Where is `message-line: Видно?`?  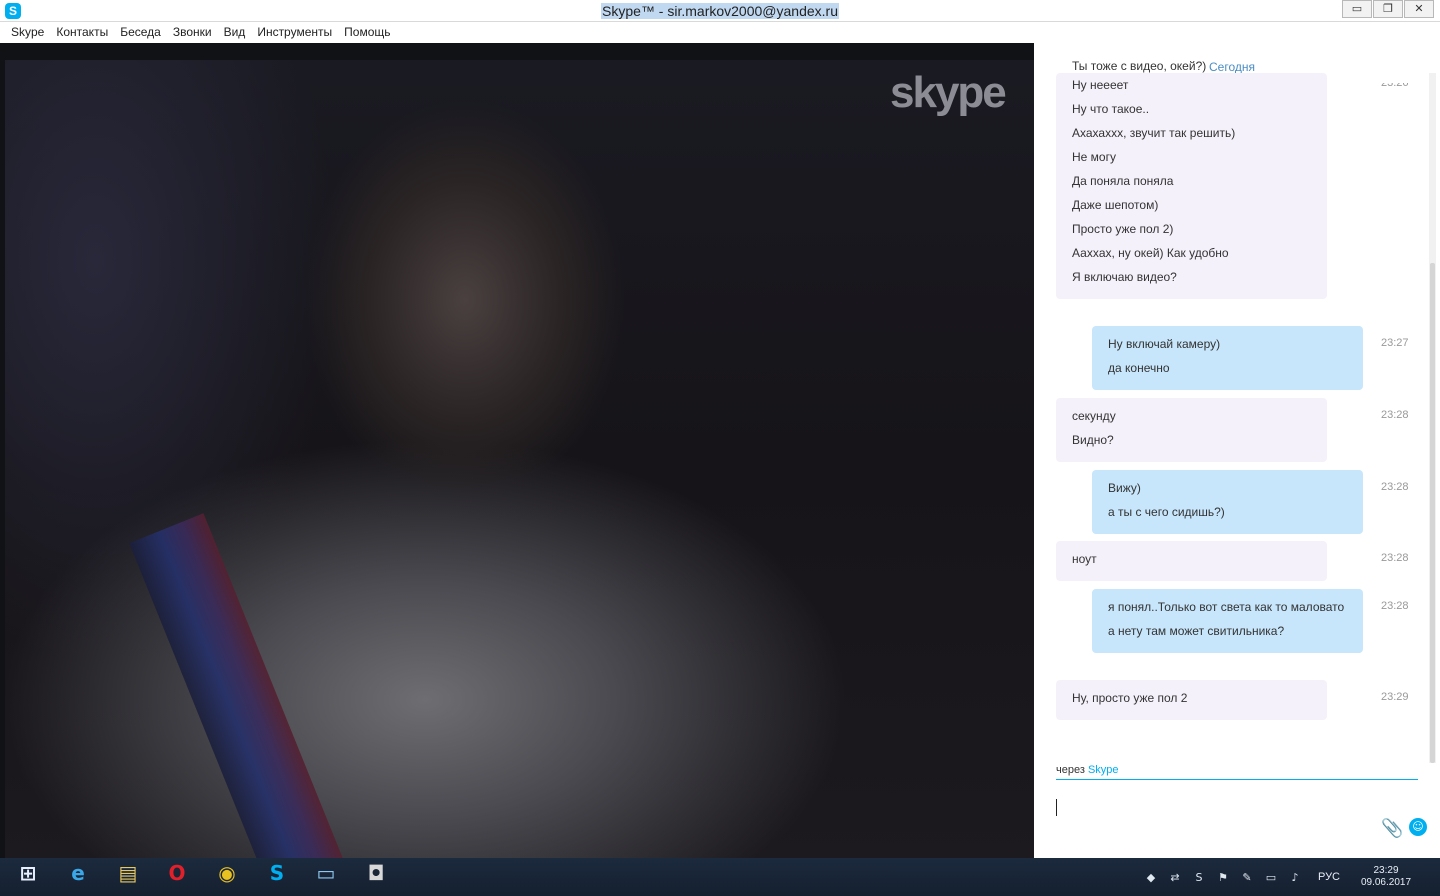
message-line: Видно? is located at coordinates (1093, 440).